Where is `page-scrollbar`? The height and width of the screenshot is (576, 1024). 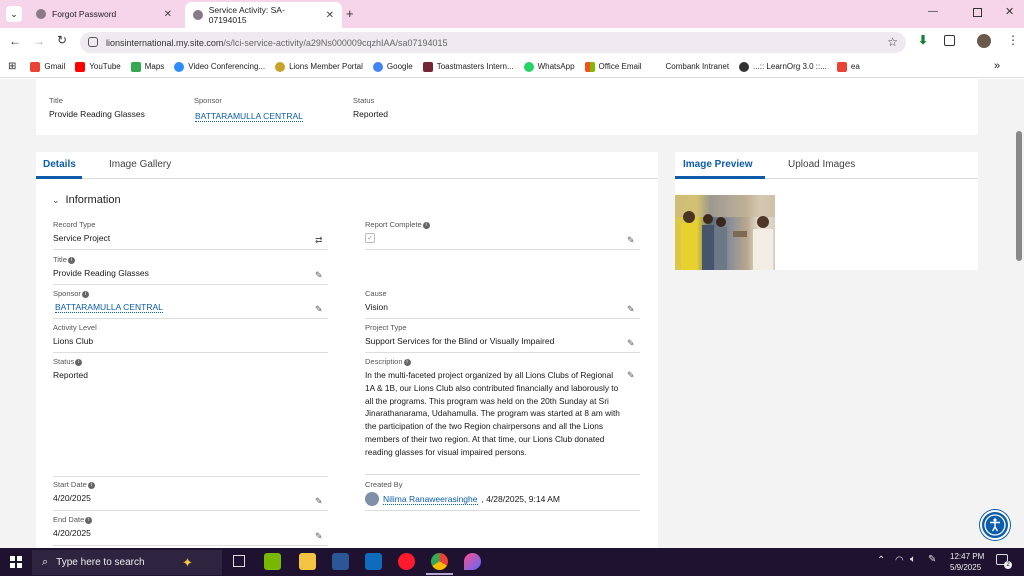
page-scrollbar is located at coordinates (1019, 314).